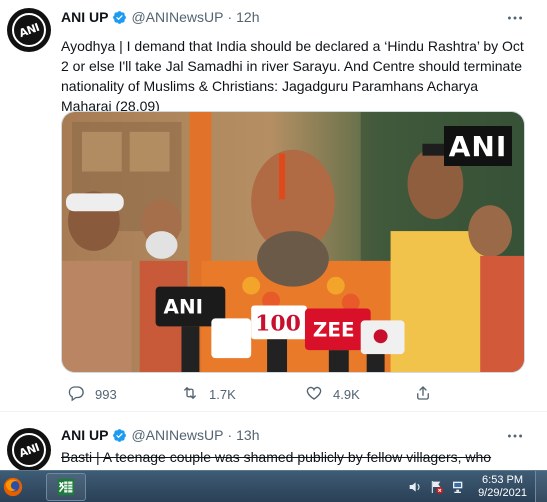 This screenshot has width=547, height=502. I want to click on reply-button: 993, so click(92, 394).